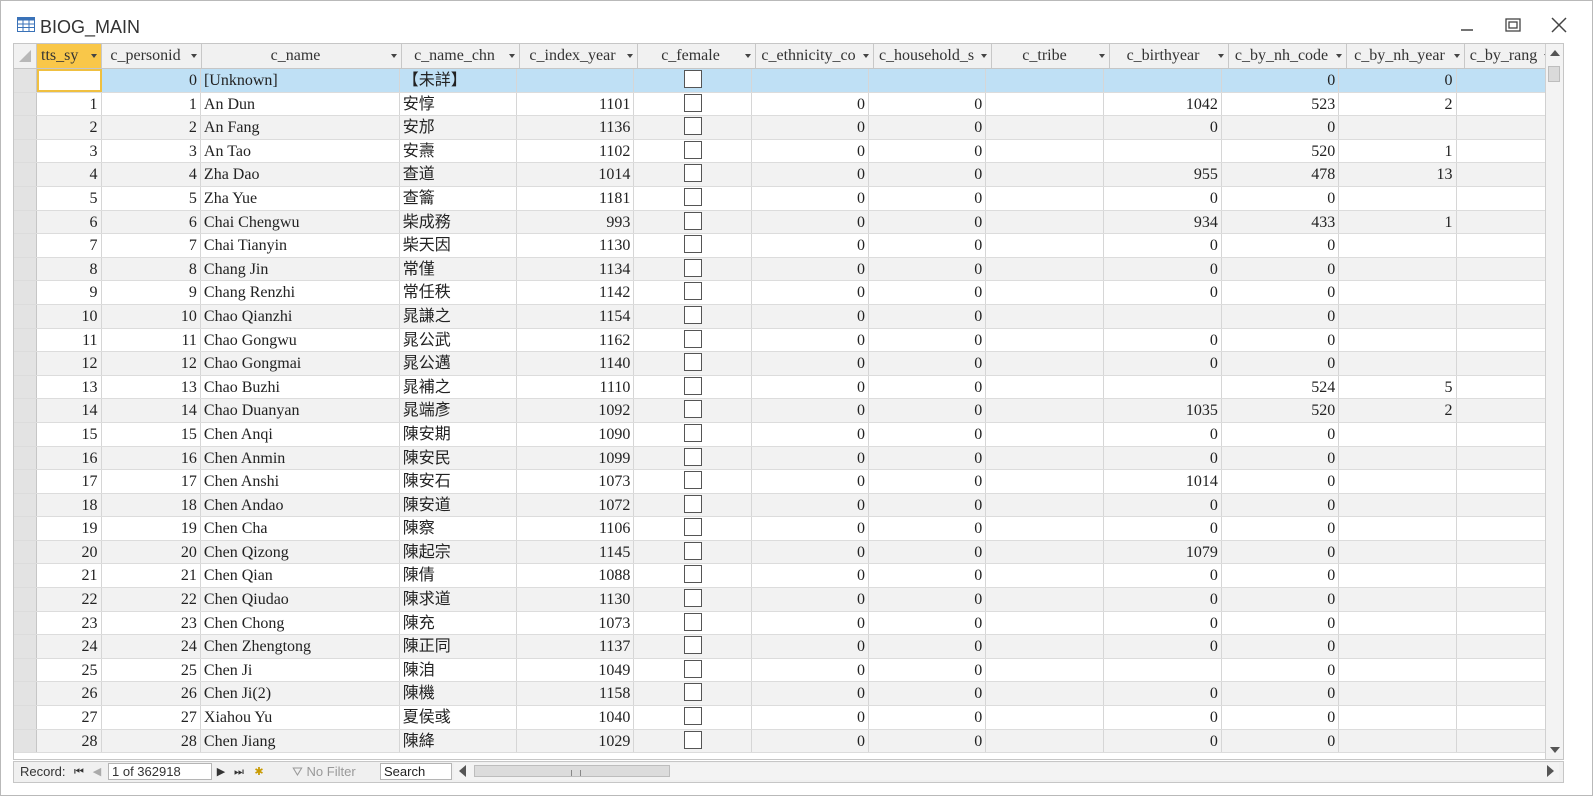  Describe the element at coordinates (780, 458) in the screenshot. I see `table-row: 16 16 Chen Anmin 陳安民 1099 0 0 0 0` at that location.